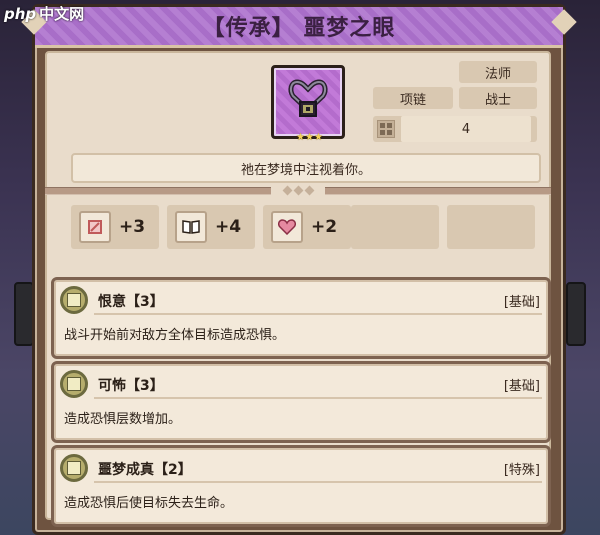 This screenshot has height=535, width=600. I want to click on effect-description: 战斗开始前对敌方全体目标造成恐惧。, so click(175, 335).